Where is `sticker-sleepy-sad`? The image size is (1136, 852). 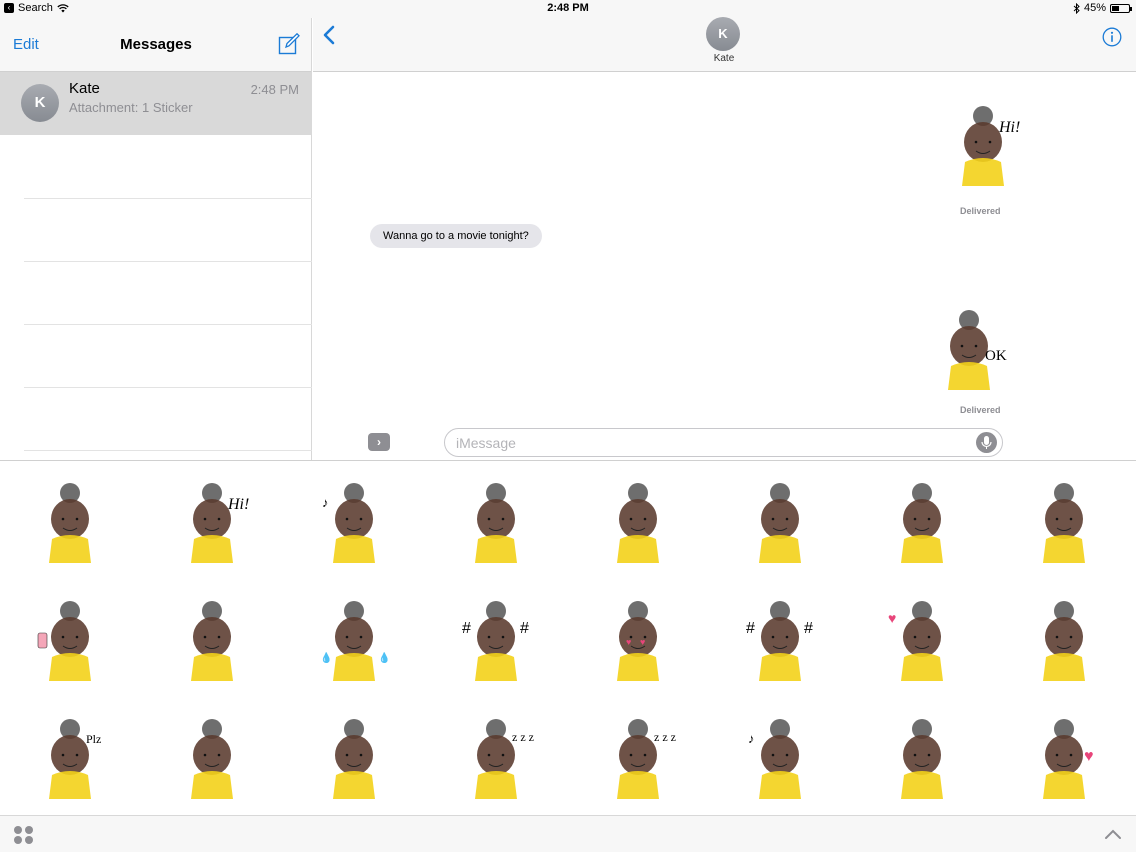
sticker-sleepy-sad is located at coordinates (213, 766).